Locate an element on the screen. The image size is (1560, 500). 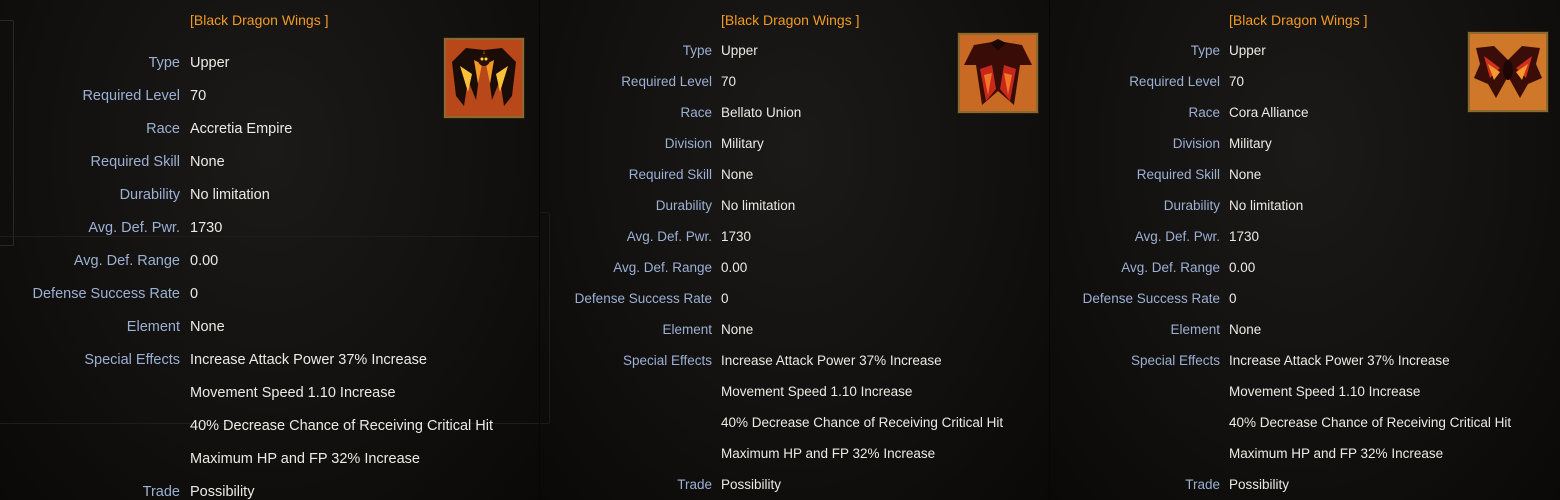
stat-row: Avg. Def. Pwr. 1730 is located at coordinates (270, 230).